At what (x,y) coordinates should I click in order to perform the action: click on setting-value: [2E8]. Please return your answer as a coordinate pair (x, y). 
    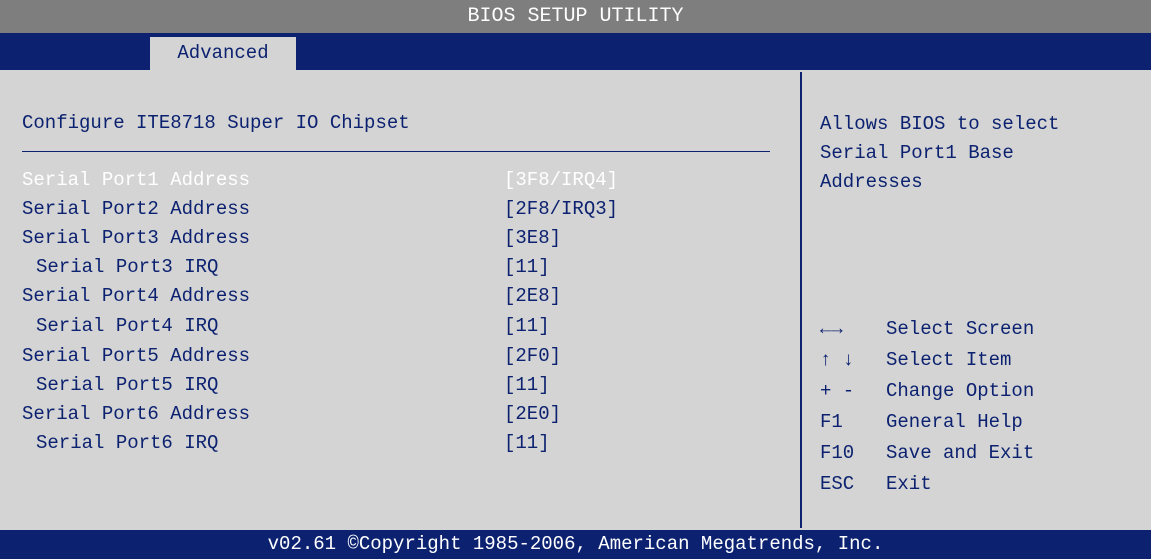
    Looking at the image, I should click on (532, 296).